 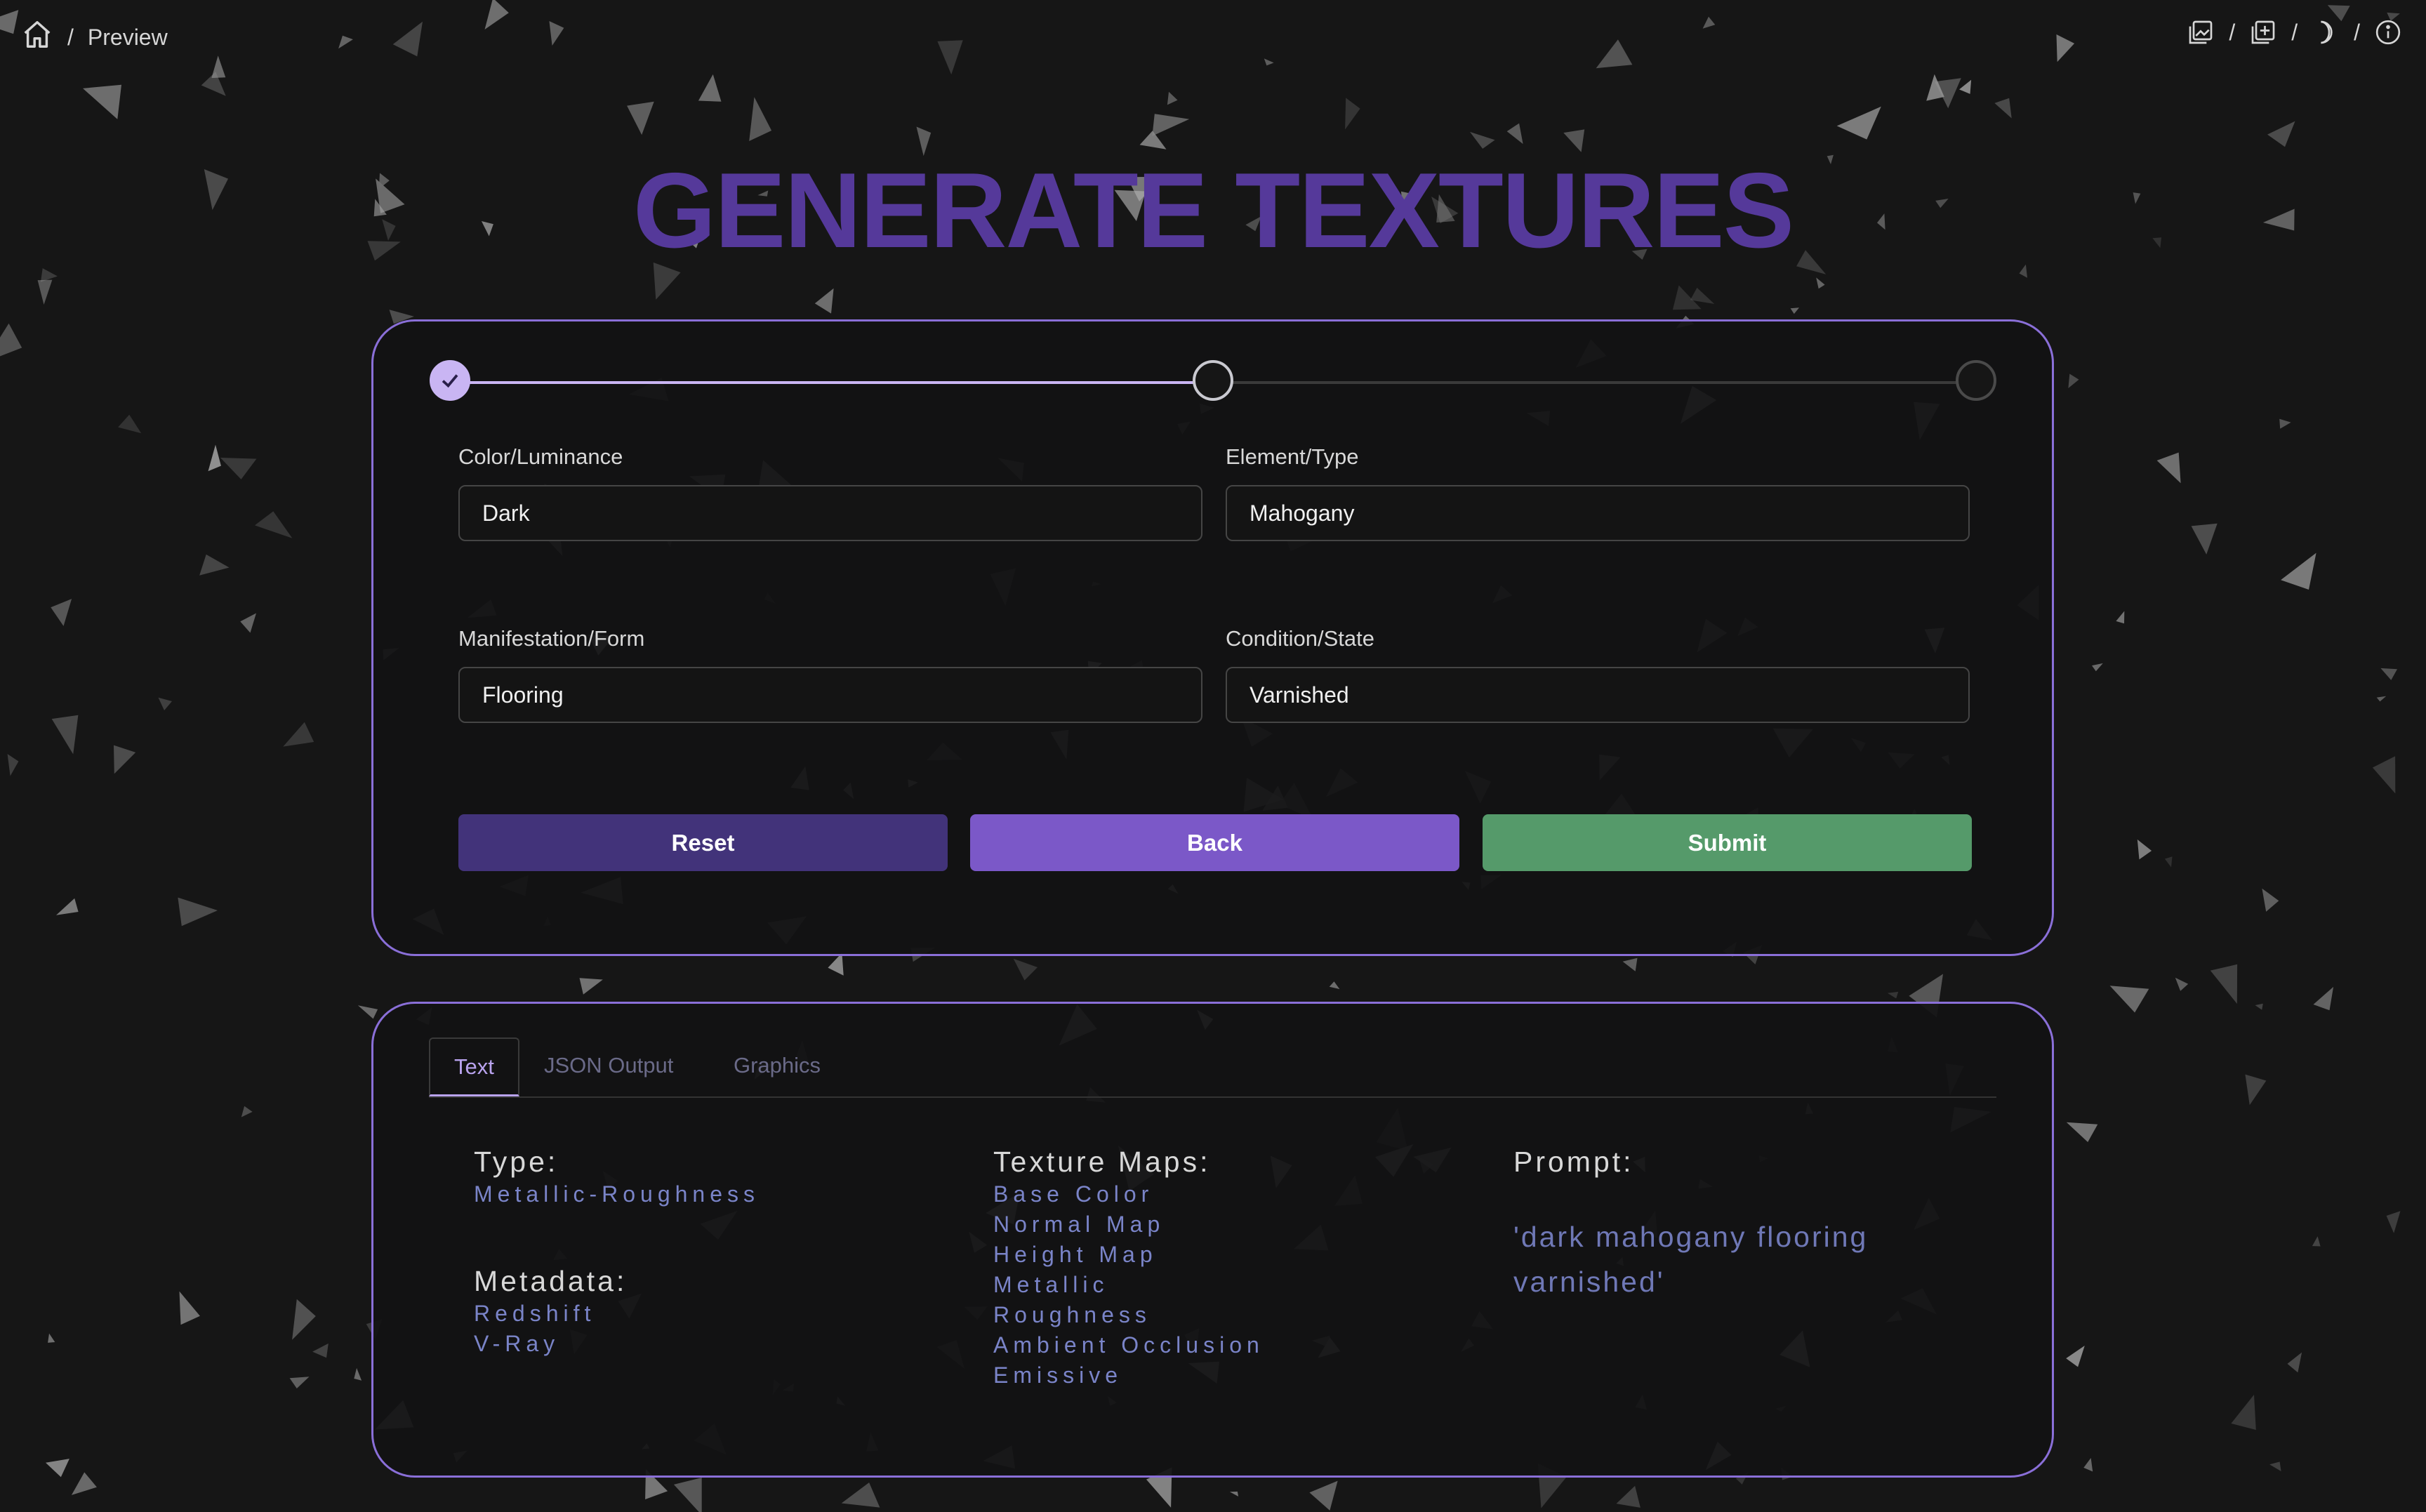 What do you see at coordinates (37, 37) in the screenshot?
I see `home-icon` at bounding box center [37, 37].